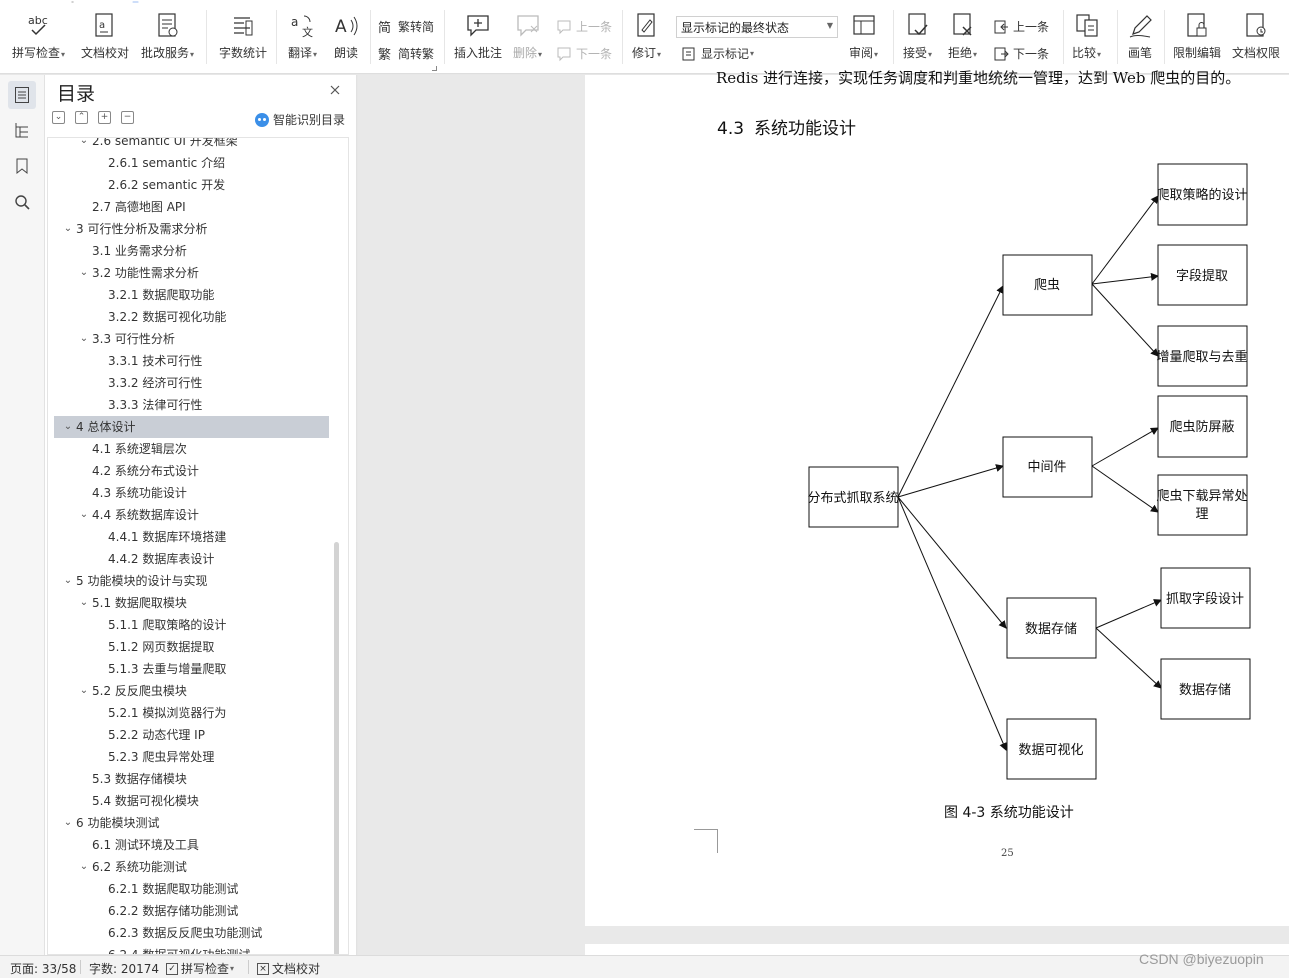 Image resolution: width=1289 pixels, height=978 pixels. I want to click on review-pane-button: 审阅▾, so click(863, 36).